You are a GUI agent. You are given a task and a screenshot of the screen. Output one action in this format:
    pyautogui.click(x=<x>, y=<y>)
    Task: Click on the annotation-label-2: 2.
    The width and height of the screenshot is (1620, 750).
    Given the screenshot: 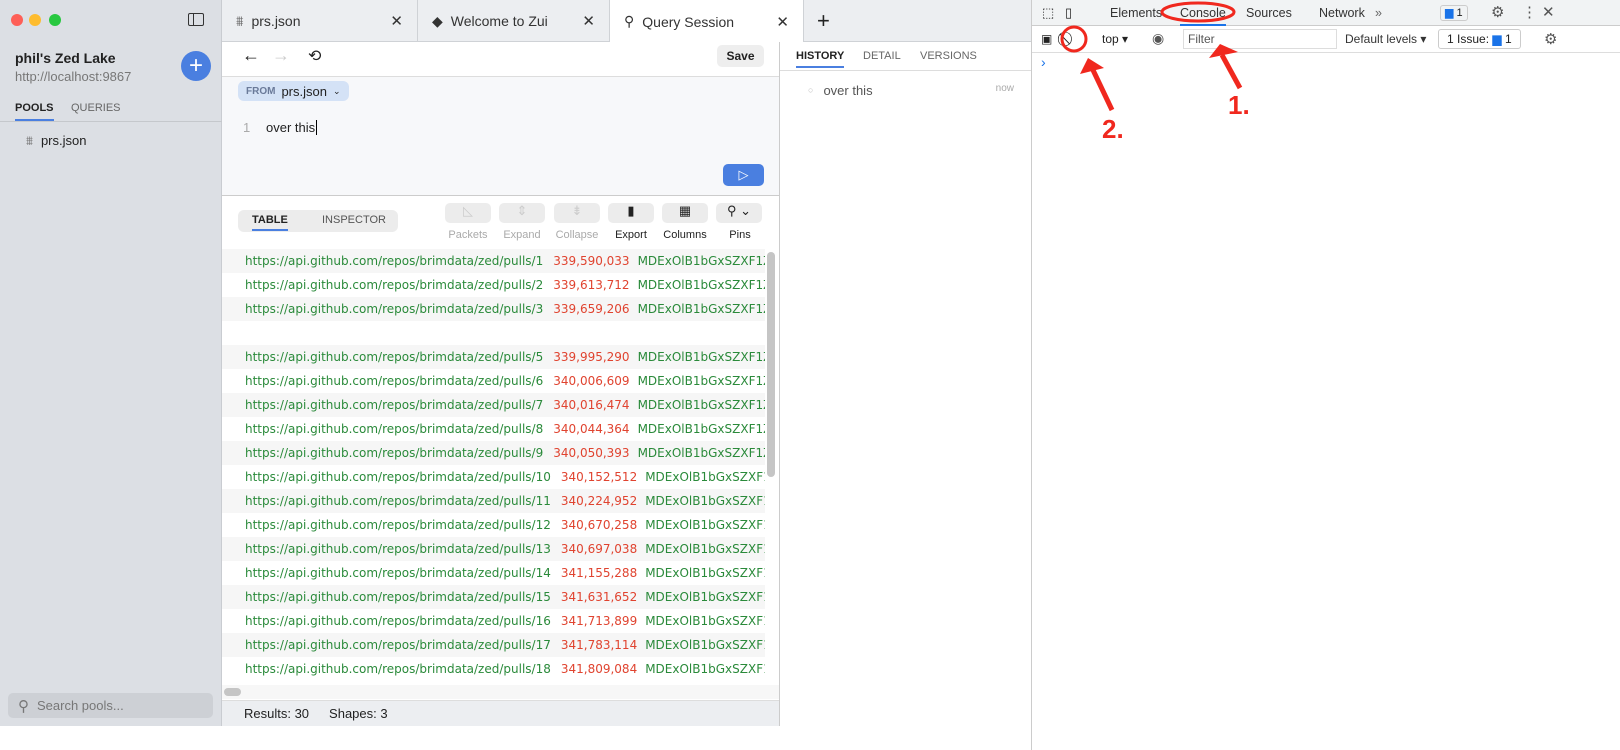 What is the action you would take?
    pyautogui.click(x=1113, y=129)
    